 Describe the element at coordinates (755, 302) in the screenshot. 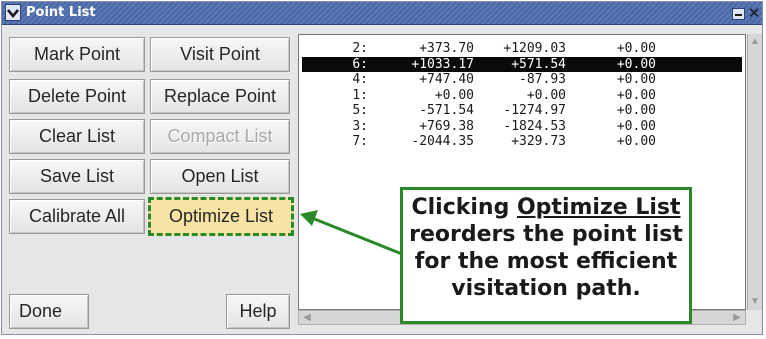

I see `scroll-down-arrow-icon: ▼` at that location.